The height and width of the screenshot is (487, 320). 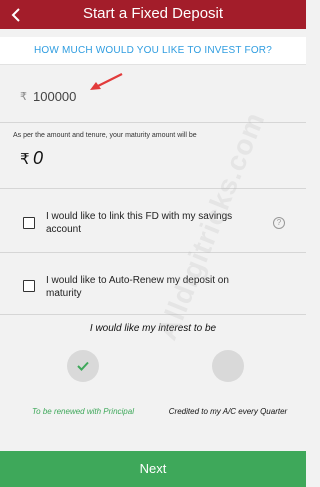 I want to click on page-title: Start a Fixed Deposit, so click(x=153, y=13).